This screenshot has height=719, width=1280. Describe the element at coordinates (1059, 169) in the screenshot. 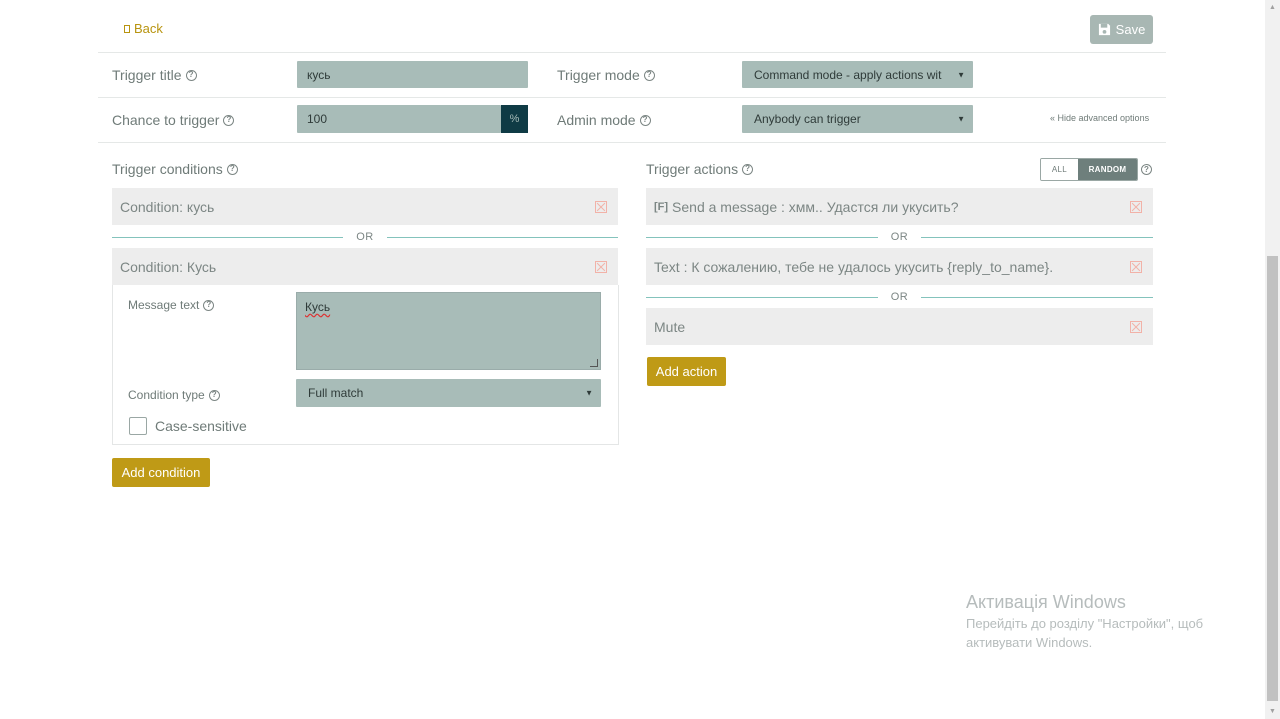

I see `mode-all-option: ALL` at that location.